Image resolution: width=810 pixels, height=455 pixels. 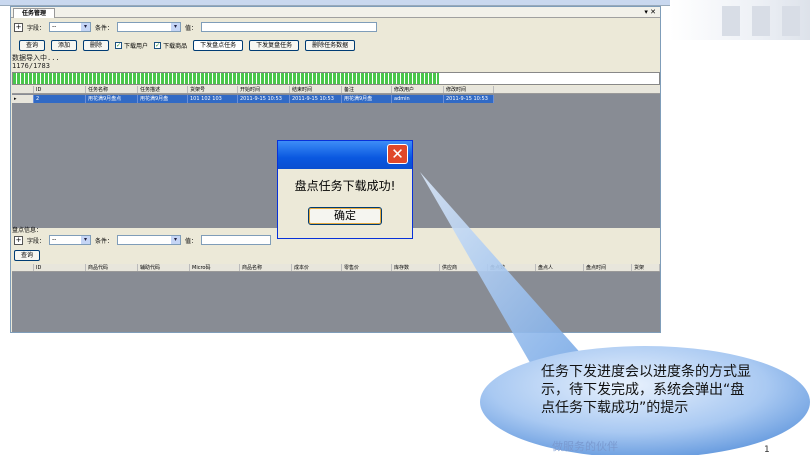 I want to click on window-controls: ▾ ✕, so click(x=650, y=12).